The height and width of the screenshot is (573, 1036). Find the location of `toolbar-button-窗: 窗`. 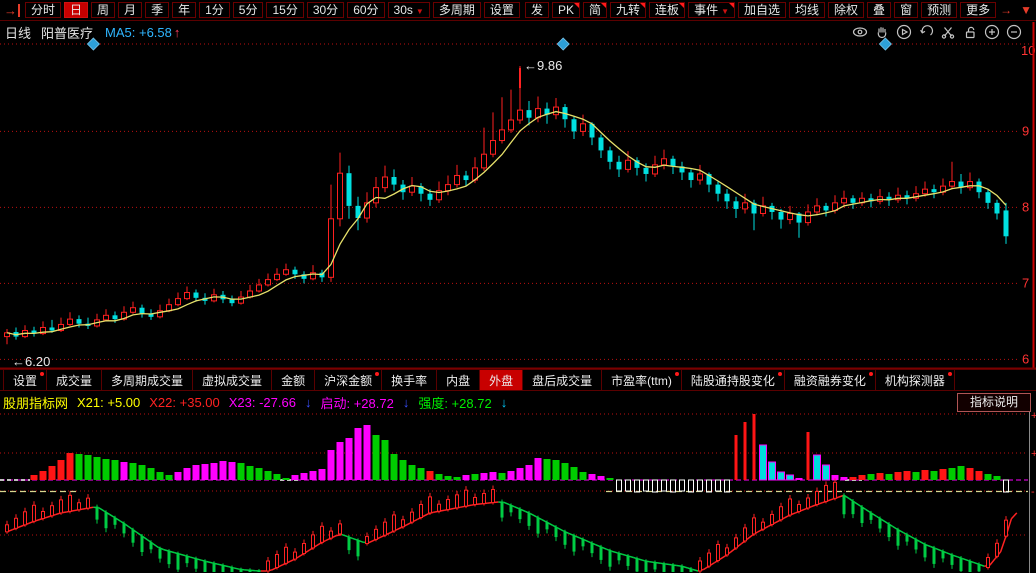

toolbar-button-窗: 窗 is located at coordinates (906, 9).